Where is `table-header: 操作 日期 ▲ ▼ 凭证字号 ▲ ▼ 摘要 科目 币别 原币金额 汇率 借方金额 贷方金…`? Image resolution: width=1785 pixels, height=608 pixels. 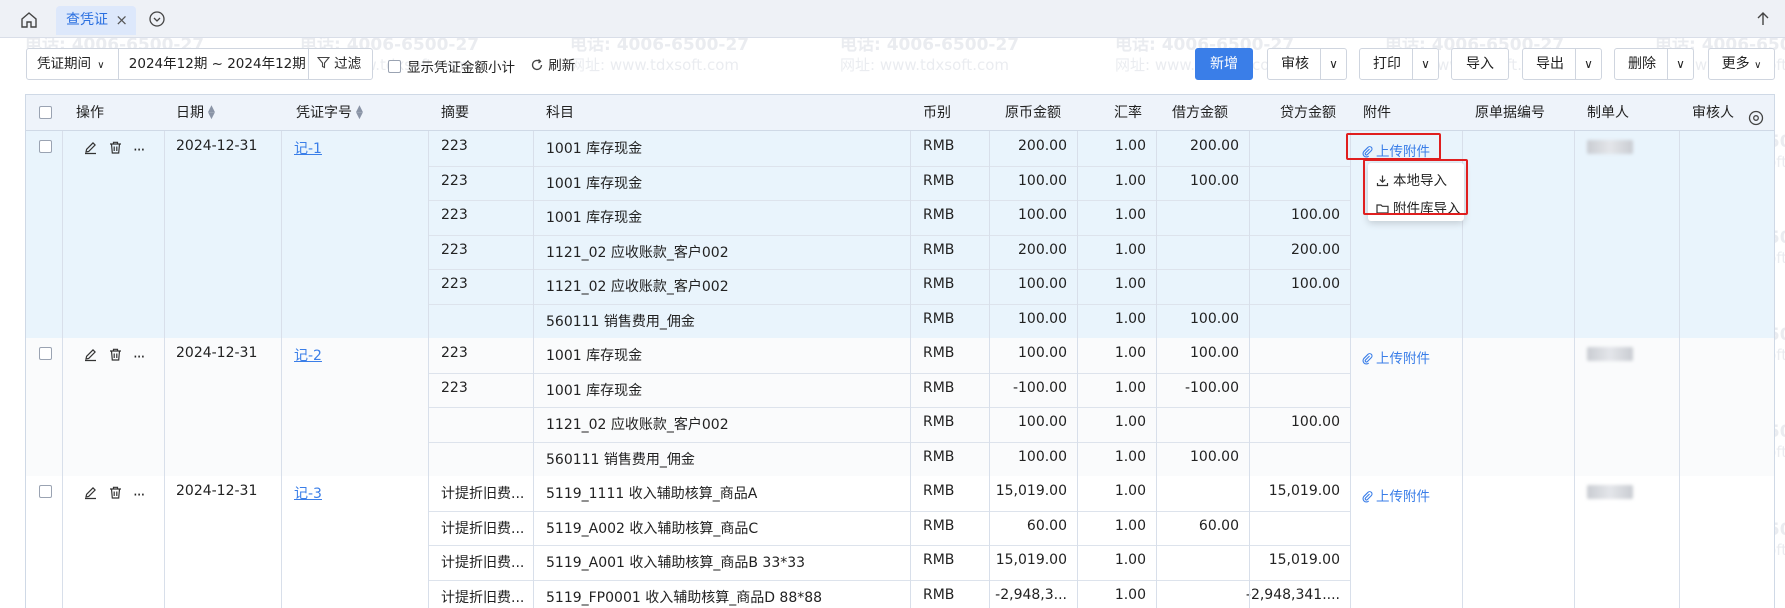
table-header: 操作 日期 ▲ ▼ 凭证字号 ▲ ▼ 摘要 科目 币别 原币金额 汇率 借方金额 贷方金… is located at coordinates (900, 113).